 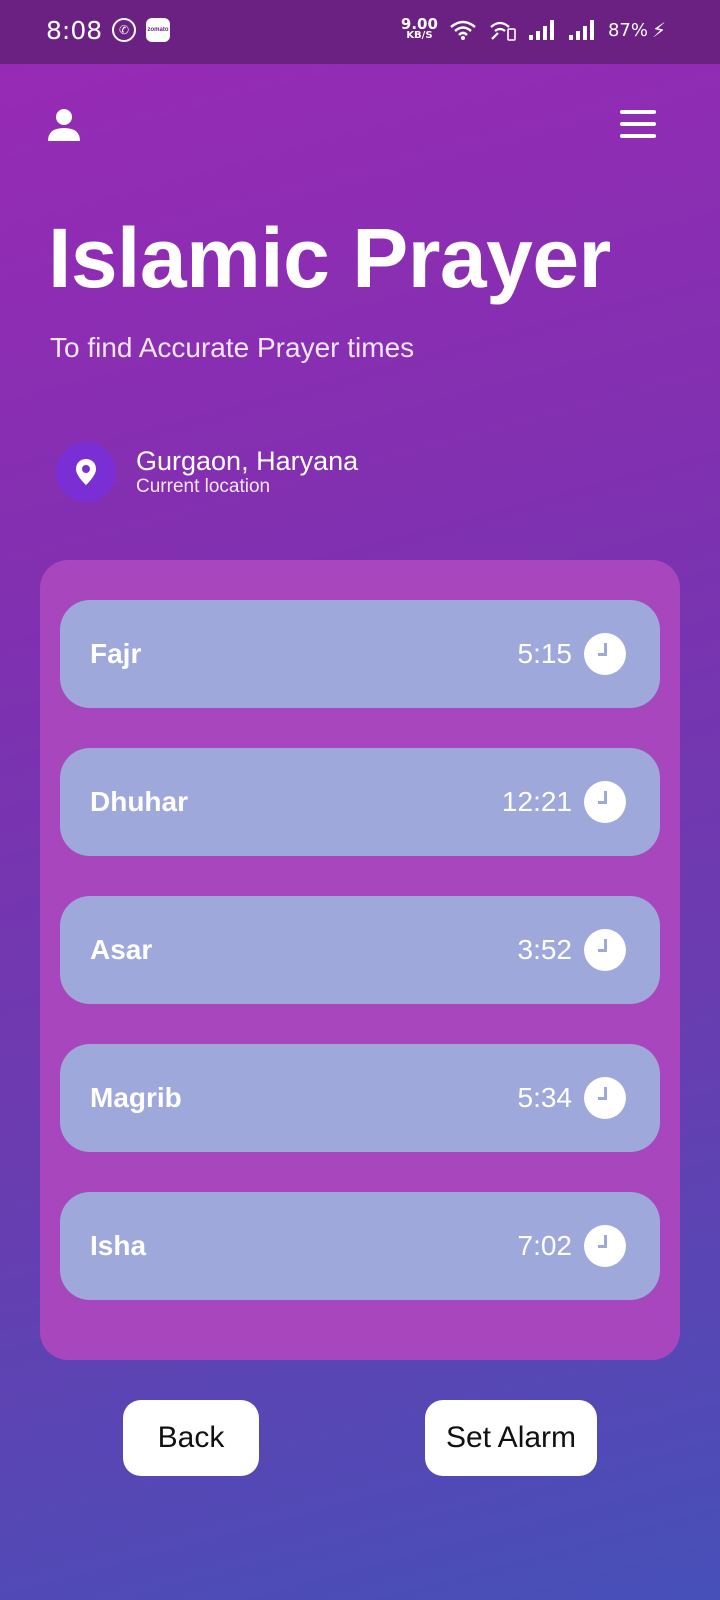 I want to click on network-speed: 9.00 KB/S, so click(x=419, y=28).